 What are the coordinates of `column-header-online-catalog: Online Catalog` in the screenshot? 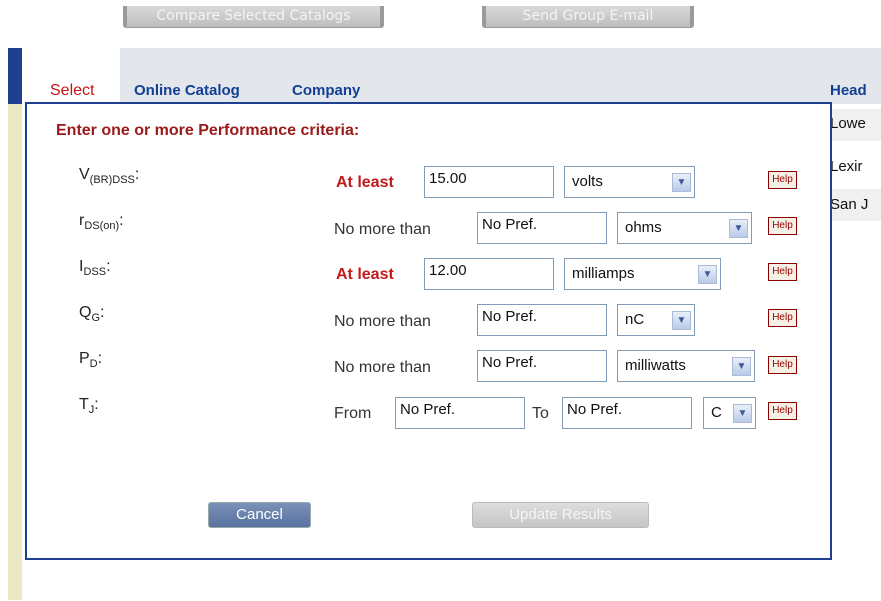 It's located at (187, 90).